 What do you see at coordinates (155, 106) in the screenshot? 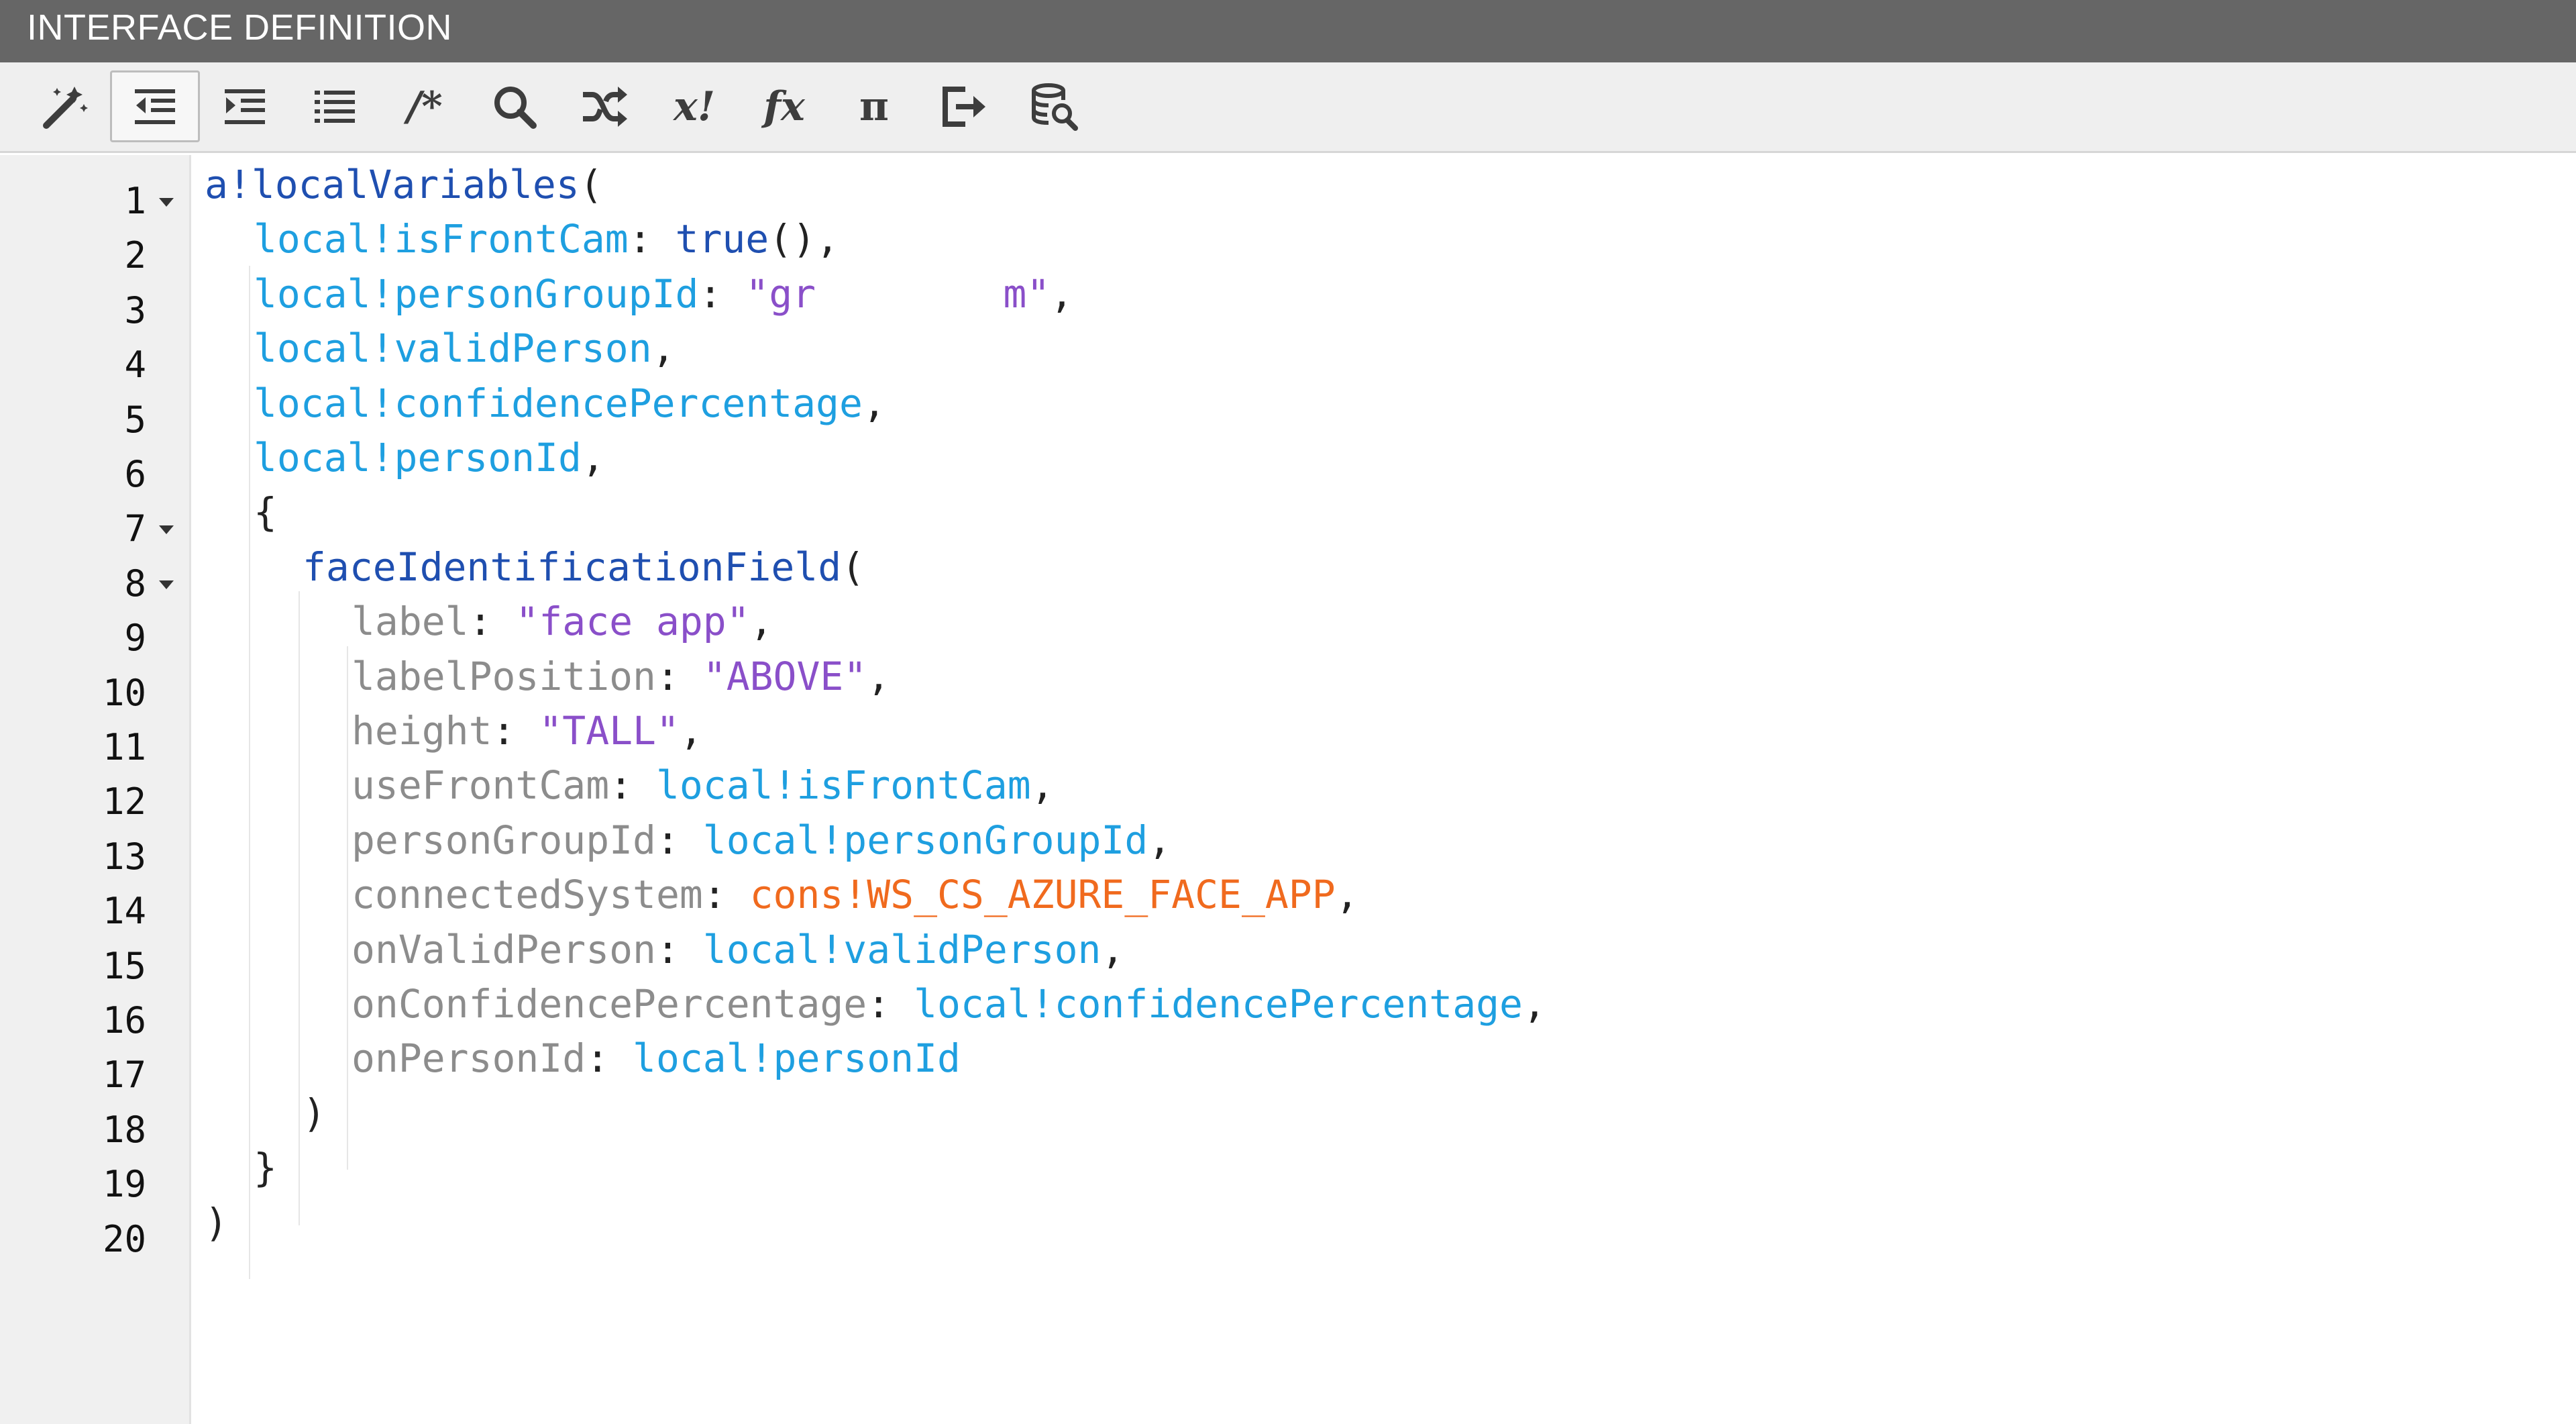
I see `outdent-button` at bounding box center [155, 106].